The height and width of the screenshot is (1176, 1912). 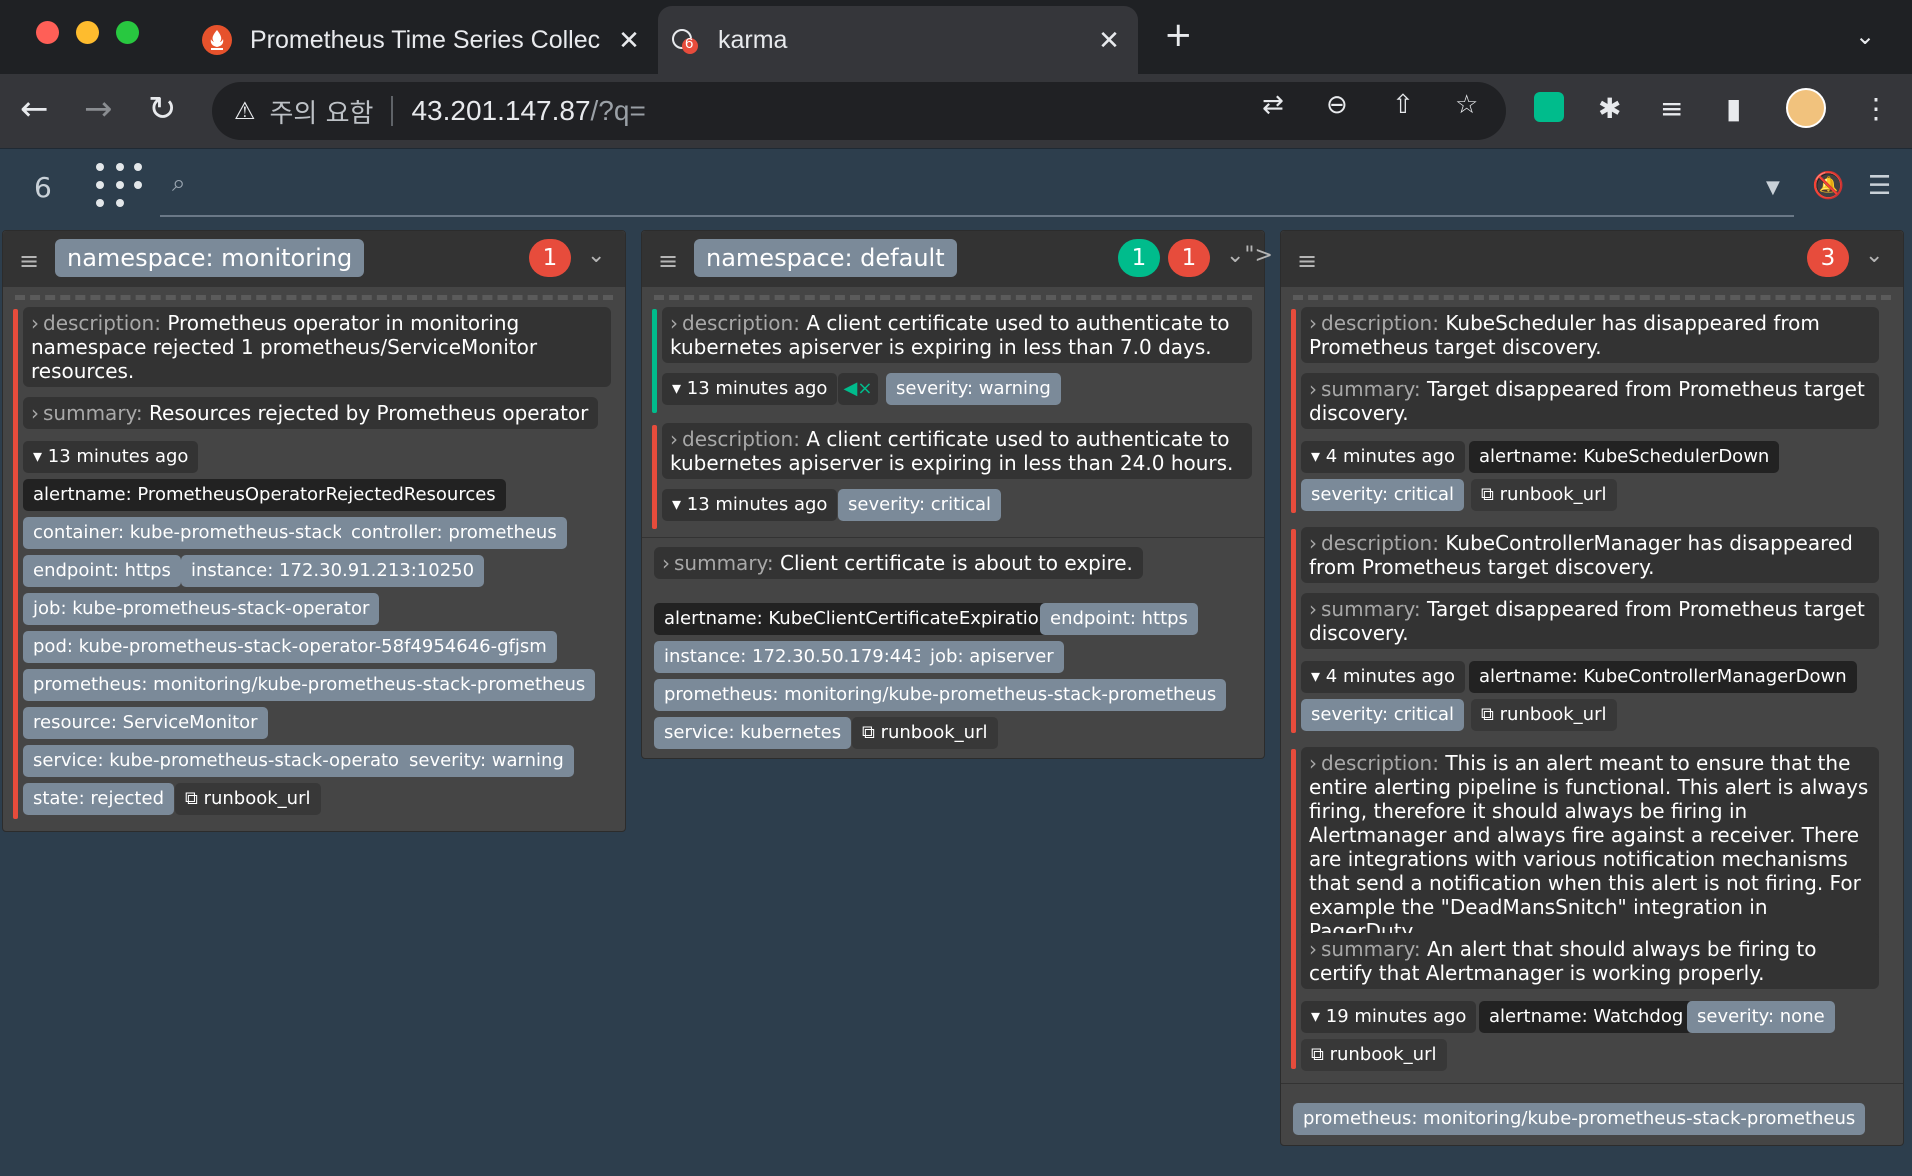 What do you see at coordinates (201, 609) in the screenshot?
I see `label-job: job: kube-prometheus-stack-operator` at bounding box center [201, 609].